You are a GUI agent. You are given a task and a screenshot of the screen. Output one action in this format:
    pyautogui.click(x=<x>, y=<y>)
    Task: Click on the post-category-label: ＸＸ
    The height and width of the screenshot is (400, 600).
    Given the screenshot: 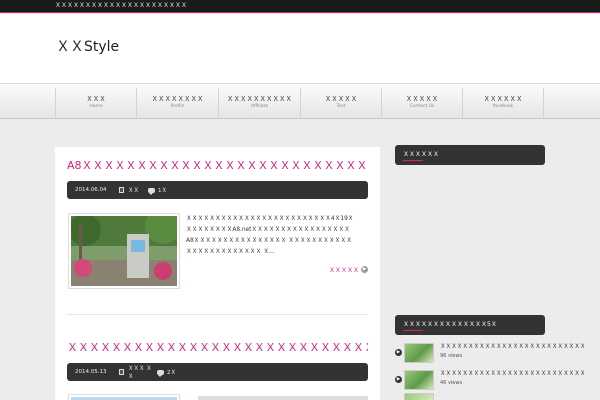 What is the action you would take?
    pyautogui.click(x=134, y=191)
    